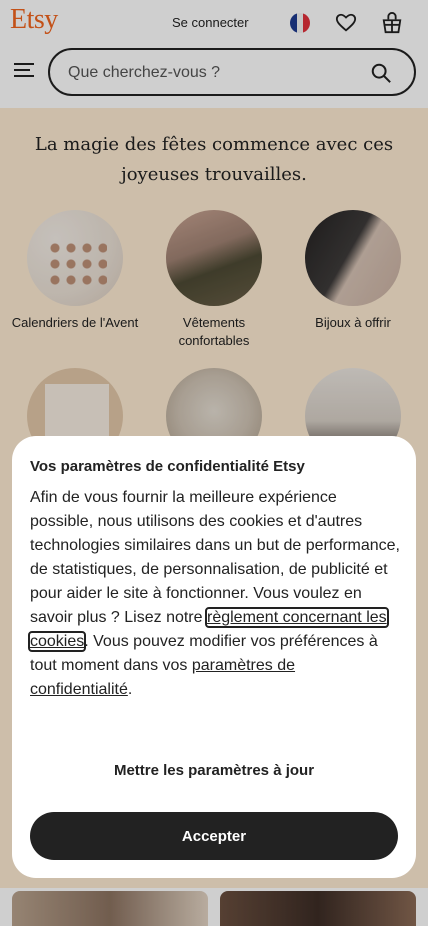  Describe the element at coordinates (130, 689) in the screenshot. I see `dialog-text: .` at that location.